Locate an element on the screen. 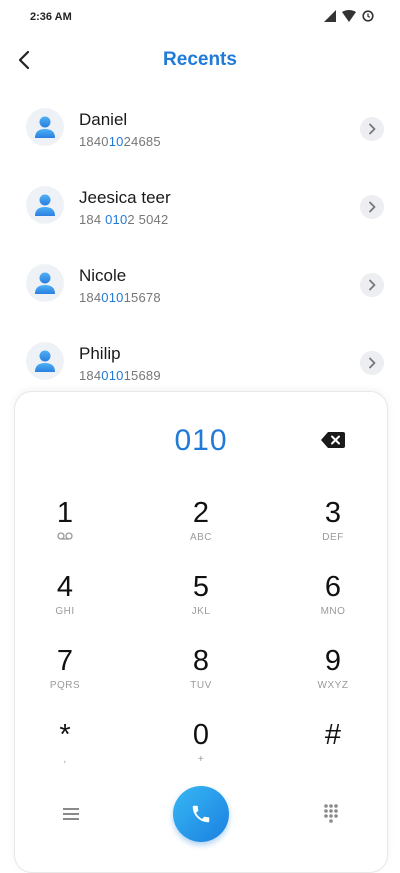 This screenshot has width=400, height=873. key-digit: 2 is located at coordinates (201, 513).